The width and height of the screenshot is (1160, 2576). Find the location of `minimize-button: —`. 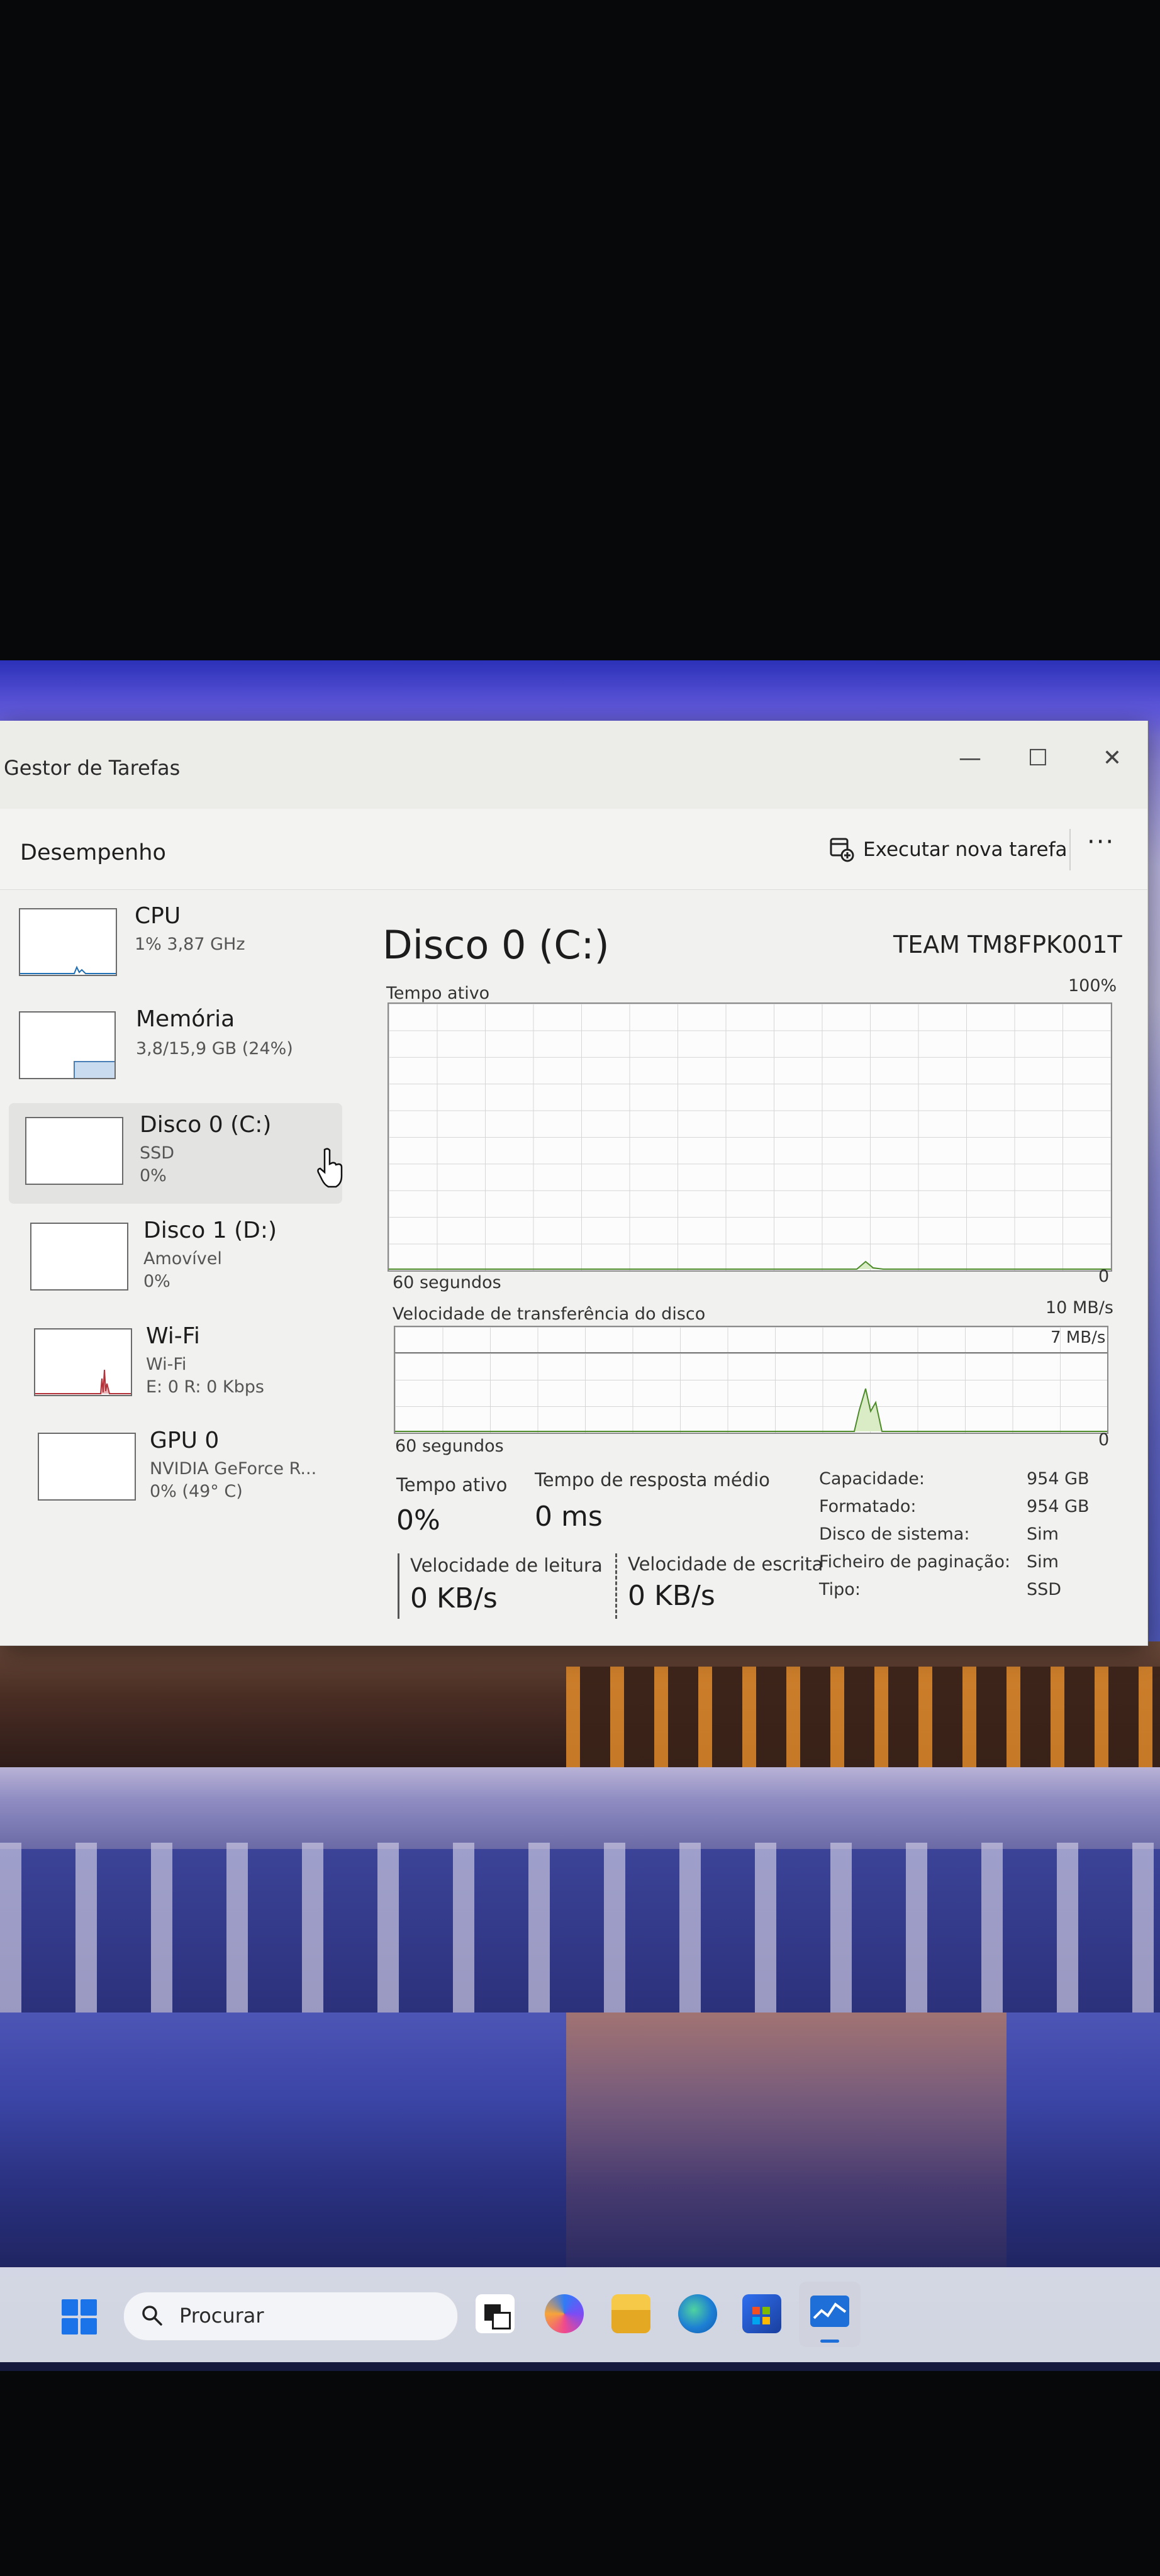

minimize-button: — is located at coordinates (970, 758).